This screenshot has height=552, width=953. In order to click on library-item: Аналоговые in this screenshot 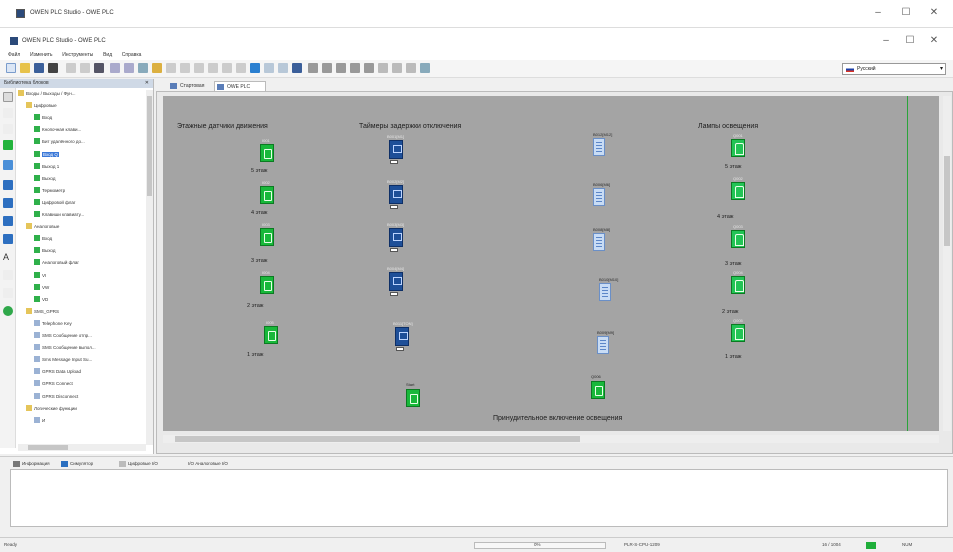, I will do `click(42, 226)`.